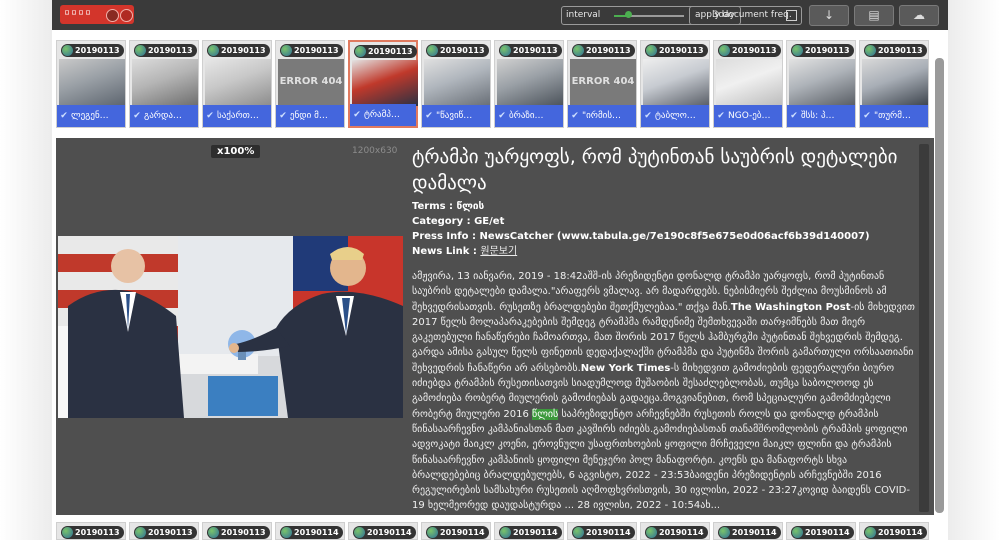 This screenshot has width=1000, height=540. What do you see at coordinates (78, 12) in the screenshot?
I see `app-badge-label: ▫▫▫▫` at bounding box center [78, 12].